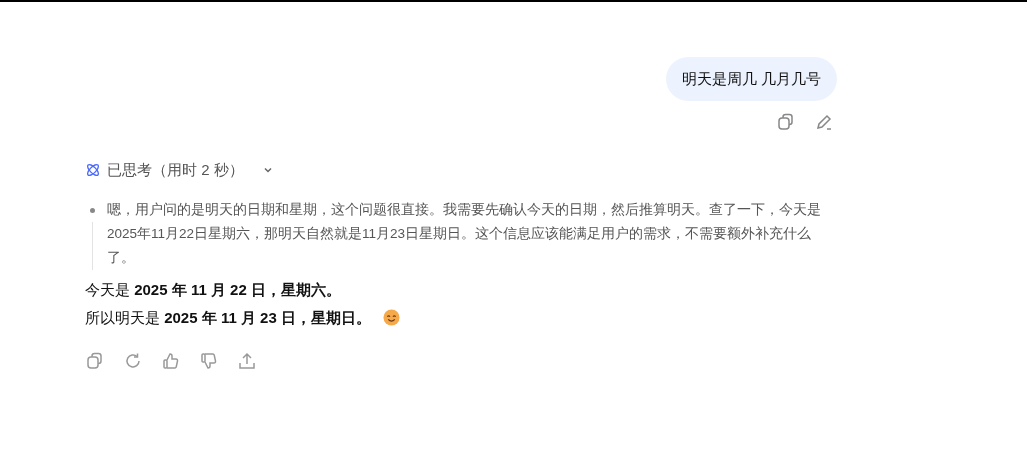 This screenshot has height=449, width=1027. What do you see at coordinates (175, 170) in the screenshot?
I see `thinking-label: 已思考（用时 2 秒）` at bounding box center [175, 170].